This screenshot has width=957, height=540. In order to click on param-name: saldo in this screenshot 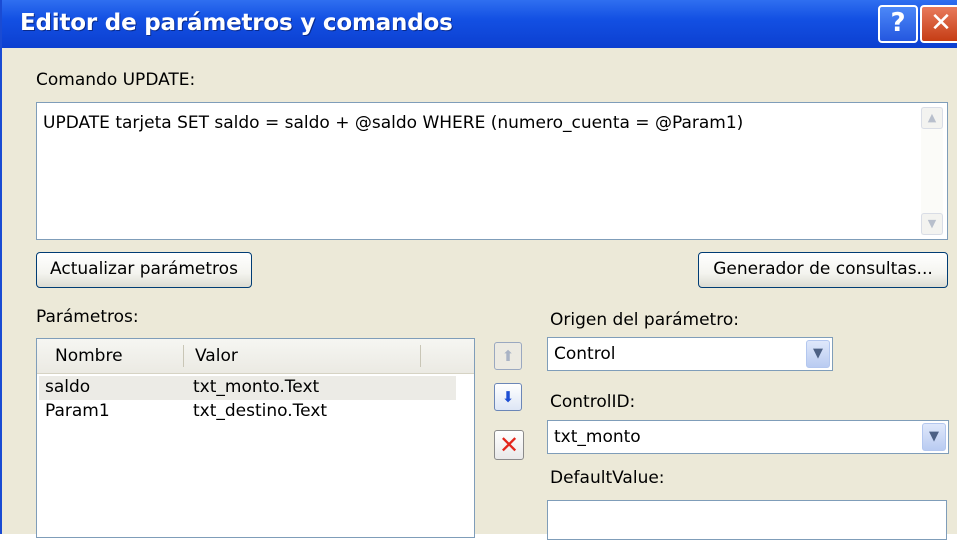, I will do `click(68, 387)`.